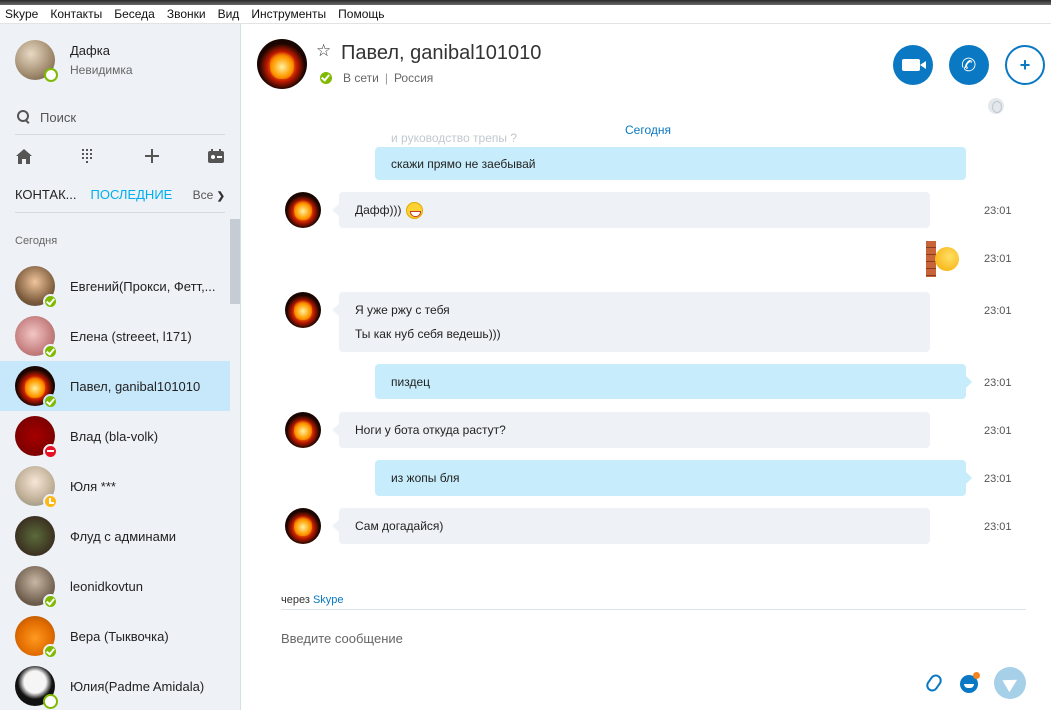 This screenshot has height=710, width=1051. Describe the element at coordinates (229, 14) in the screenshot. I see `menu-view: Вид` at that location.